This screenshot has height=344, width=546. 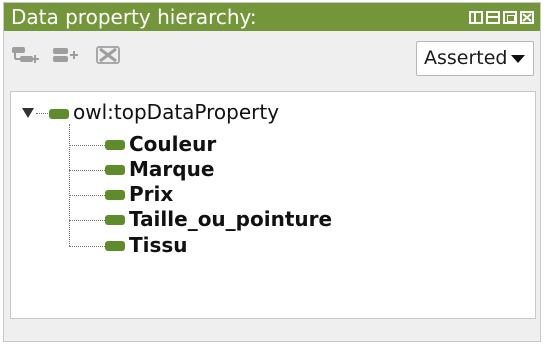 I want to click on add-sibling-property-icon, so click(x=65, y=55).